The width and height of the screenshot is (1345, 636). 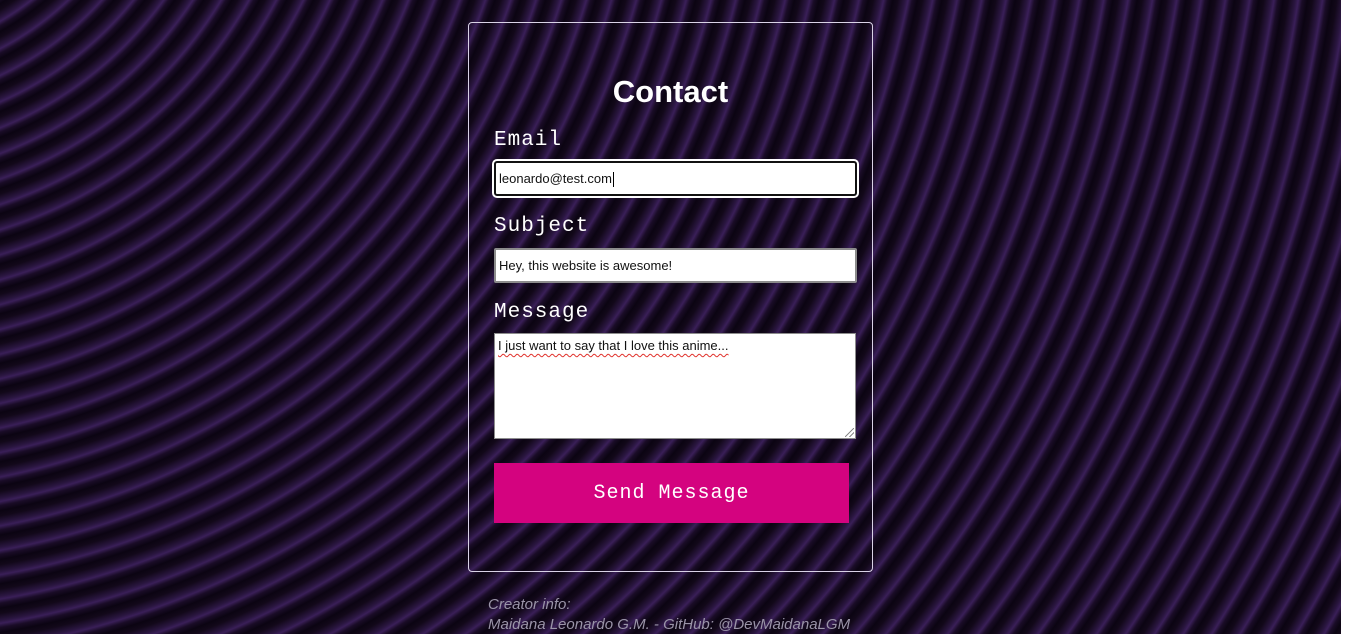 What do you see at coordinates (675, 265) in the screenshot?
I see `subject-field: Hey, this website is awesome!` at bounding box center [675, 265].